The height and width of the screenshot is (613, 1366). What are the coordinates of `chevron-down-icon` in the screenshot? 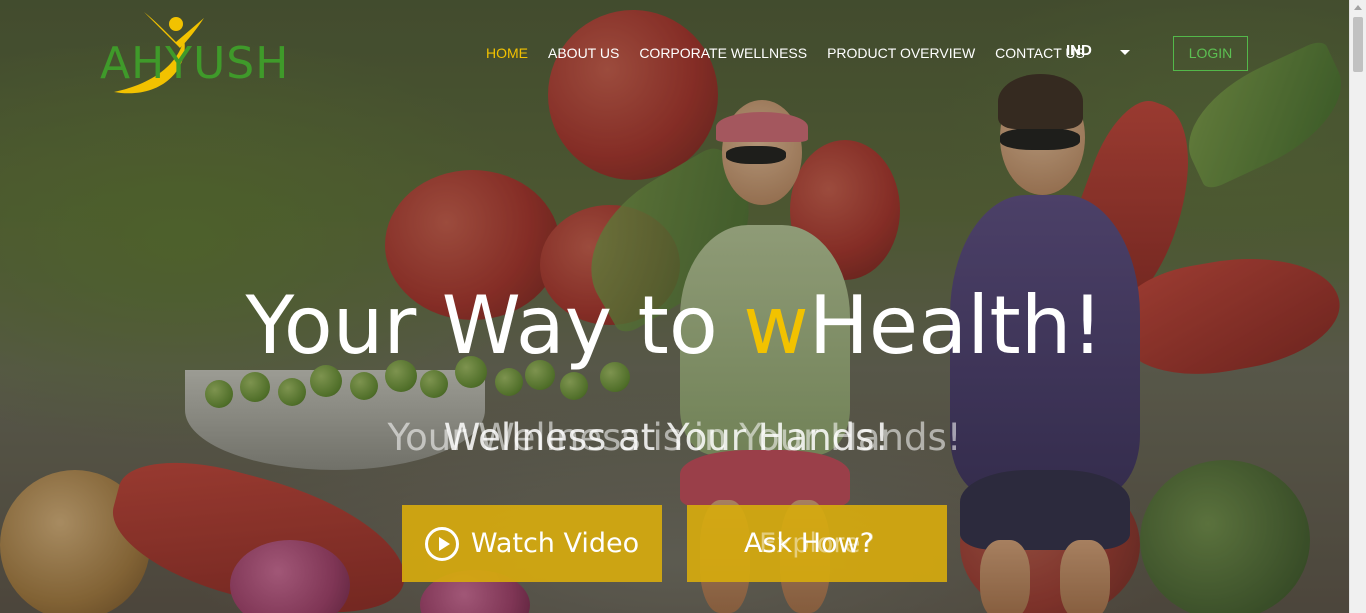 It's located at (1125, 52).